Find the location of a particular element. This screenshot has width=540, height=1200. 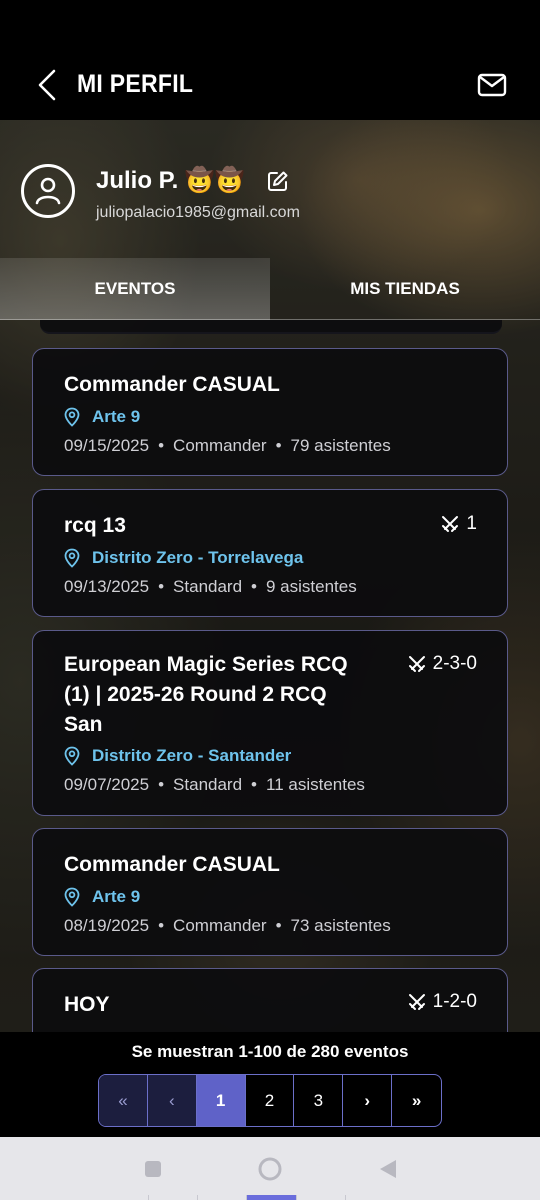

event-attendees: 9 asistentes is located at coordinates (311, 586).